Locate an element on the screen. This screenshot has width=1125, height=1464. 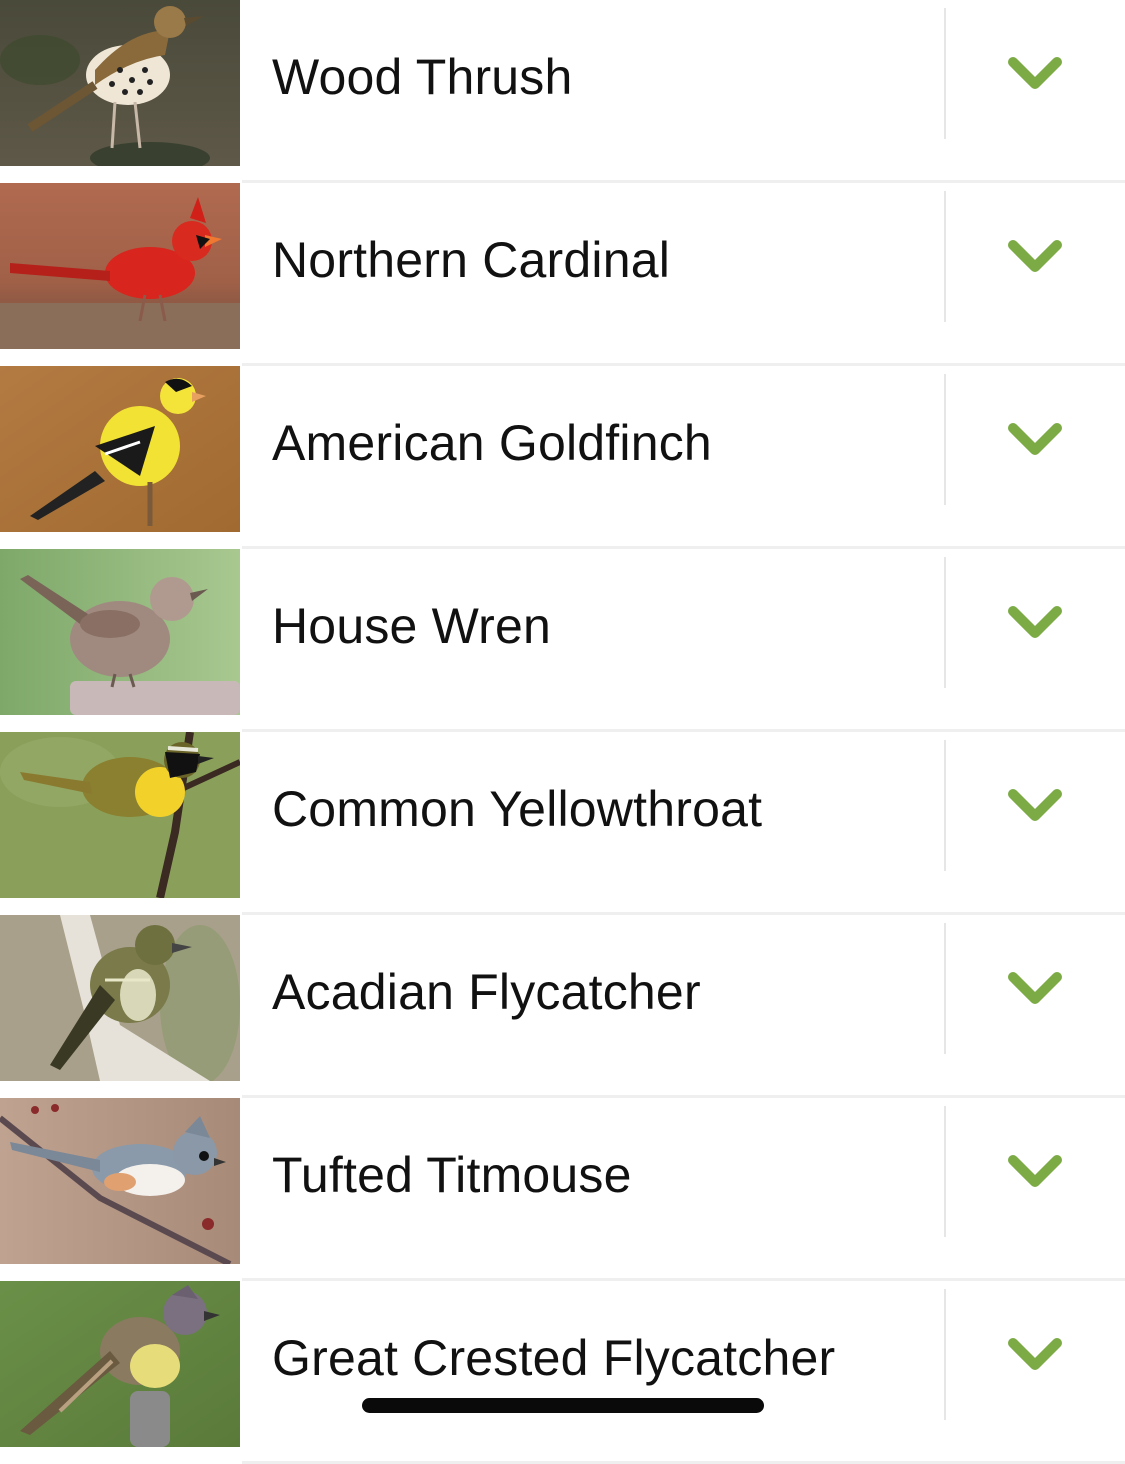
list-item: Northern Cardinal is located at coordinates (562, 274).